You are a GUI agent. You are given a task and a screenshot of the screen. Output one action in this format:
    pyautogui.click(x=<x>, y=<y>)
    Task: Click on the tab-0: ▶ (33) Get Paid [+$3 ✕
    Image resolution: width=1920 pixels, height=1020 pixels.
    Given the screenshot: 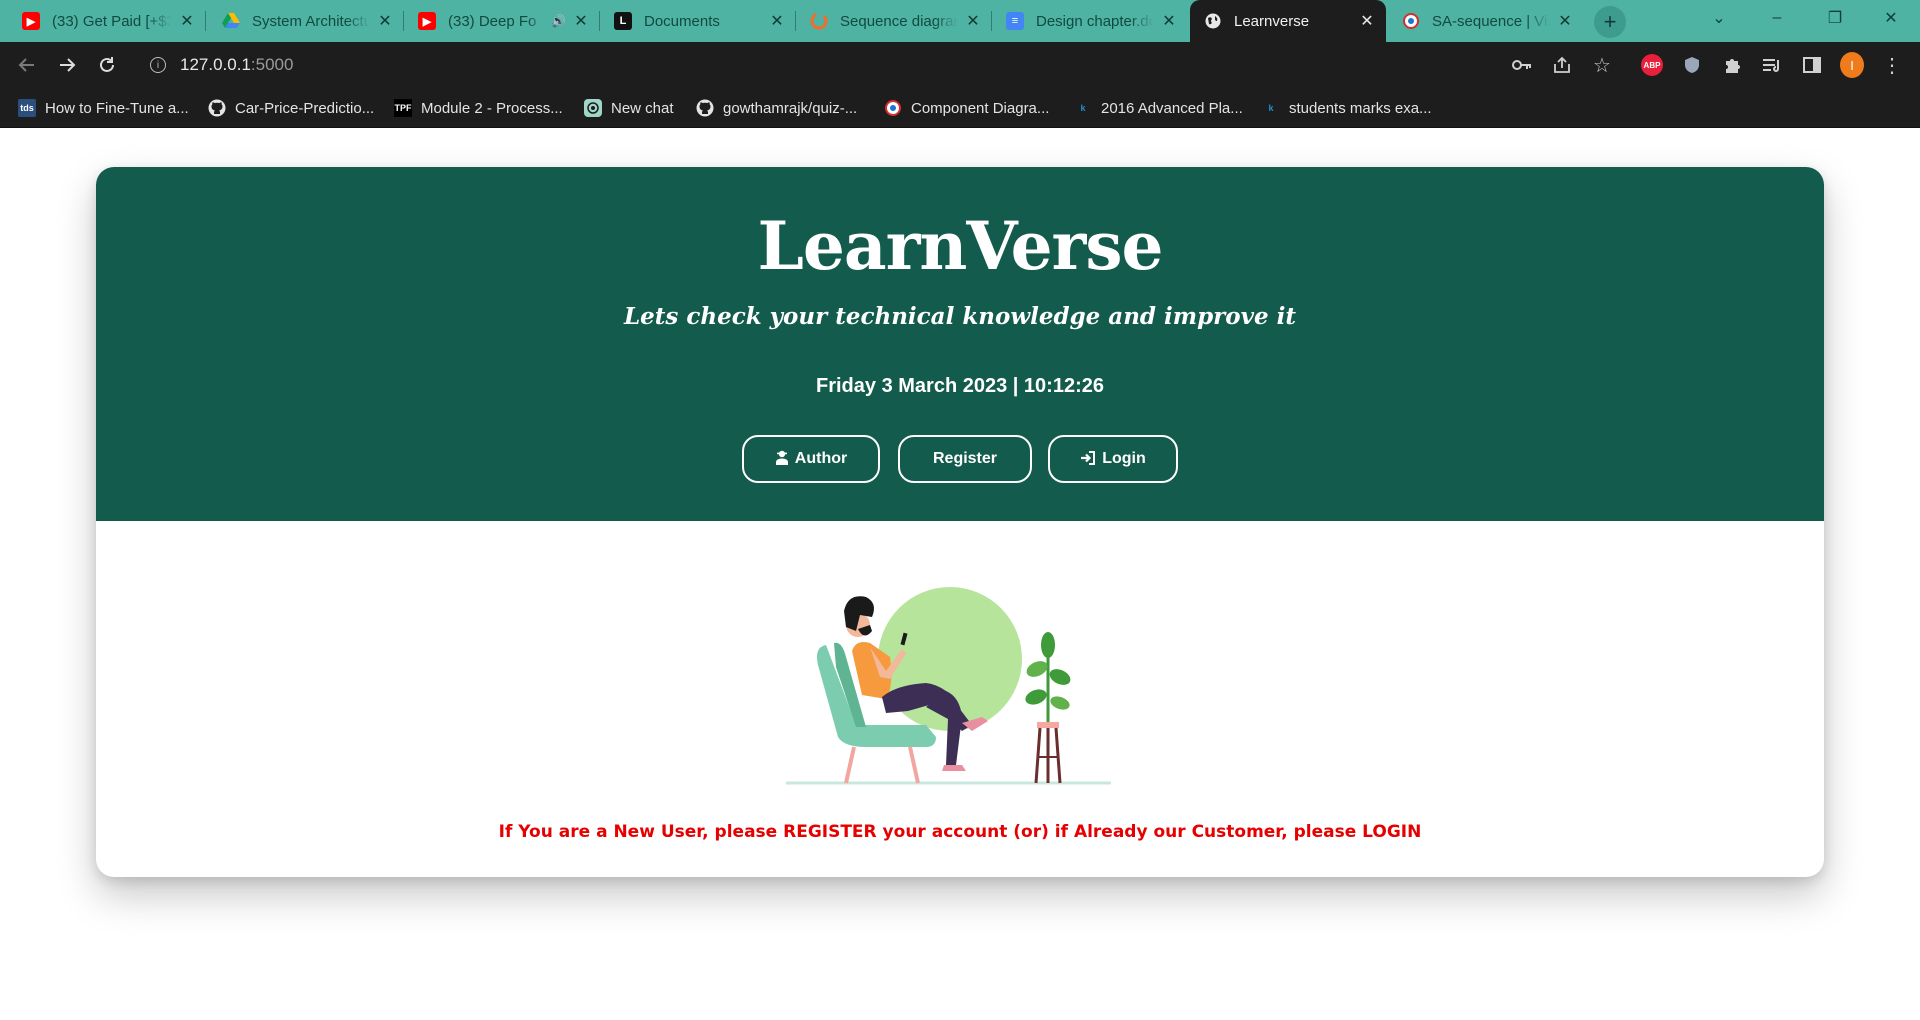 What is the action you would take?
    pyautogui.click(x=107, y=21)
    